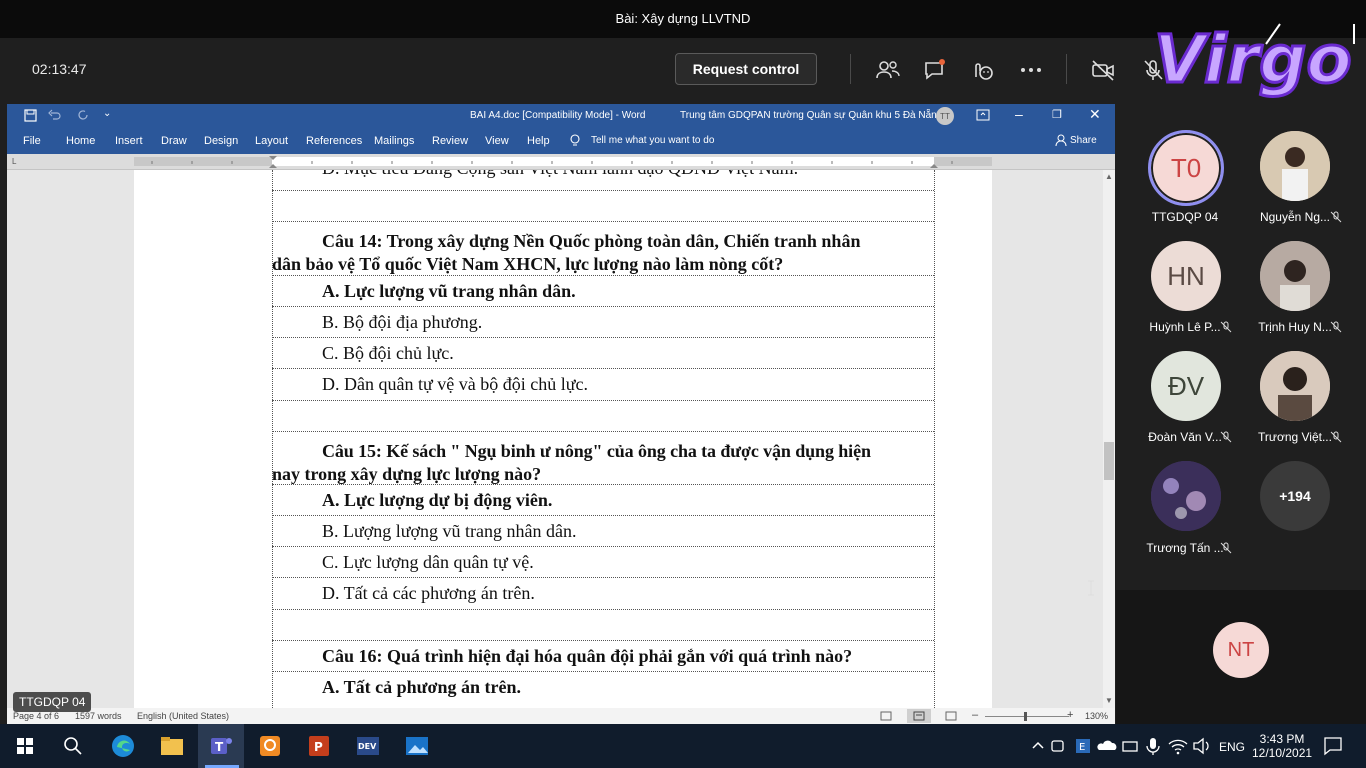 The image size is (1366, 768). What do you see at coordinates (886, 716) in the screenshot?
I see `read-mode-icon` at bounding box center [886, 716].